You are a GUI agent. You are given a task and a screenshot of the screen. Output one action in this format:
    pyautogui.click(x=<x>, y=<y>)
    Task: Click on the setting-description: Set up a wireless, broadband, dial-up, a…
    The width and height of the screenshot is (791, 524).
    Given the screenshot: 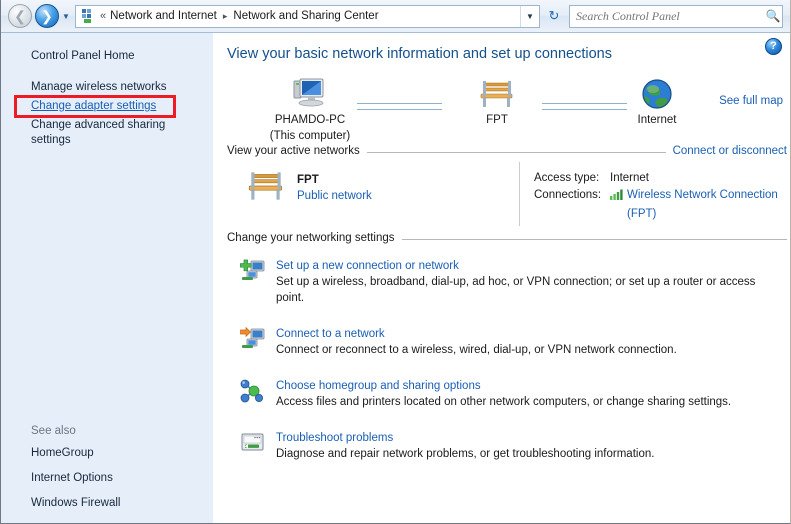 What is the action you would take?
    pyautogui.click(x=516, y=290)
    